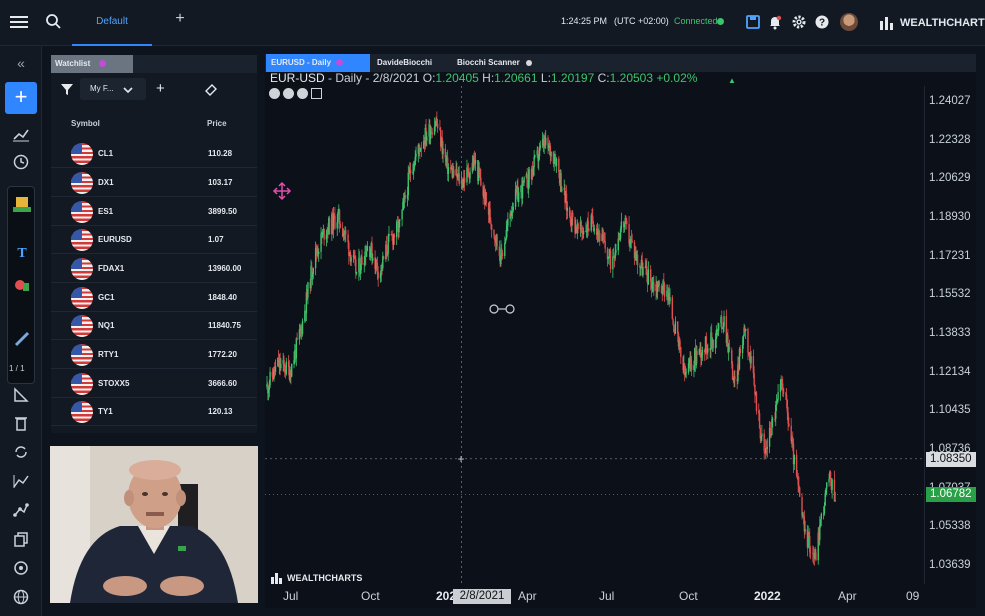  What do you see at coordinates (274, 93) in the screenshot?
I see `eye-icon` at bounding box center [274, 93].